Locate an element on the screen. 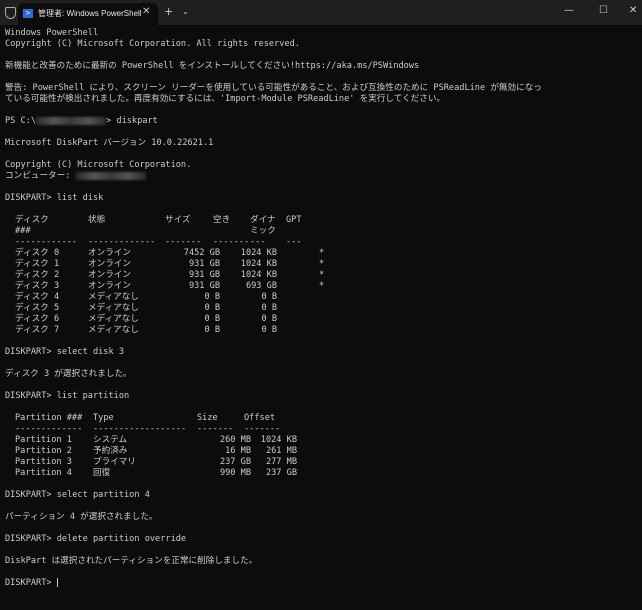  command-line: DISKPART> list disk is located at coordinates (323, 198).